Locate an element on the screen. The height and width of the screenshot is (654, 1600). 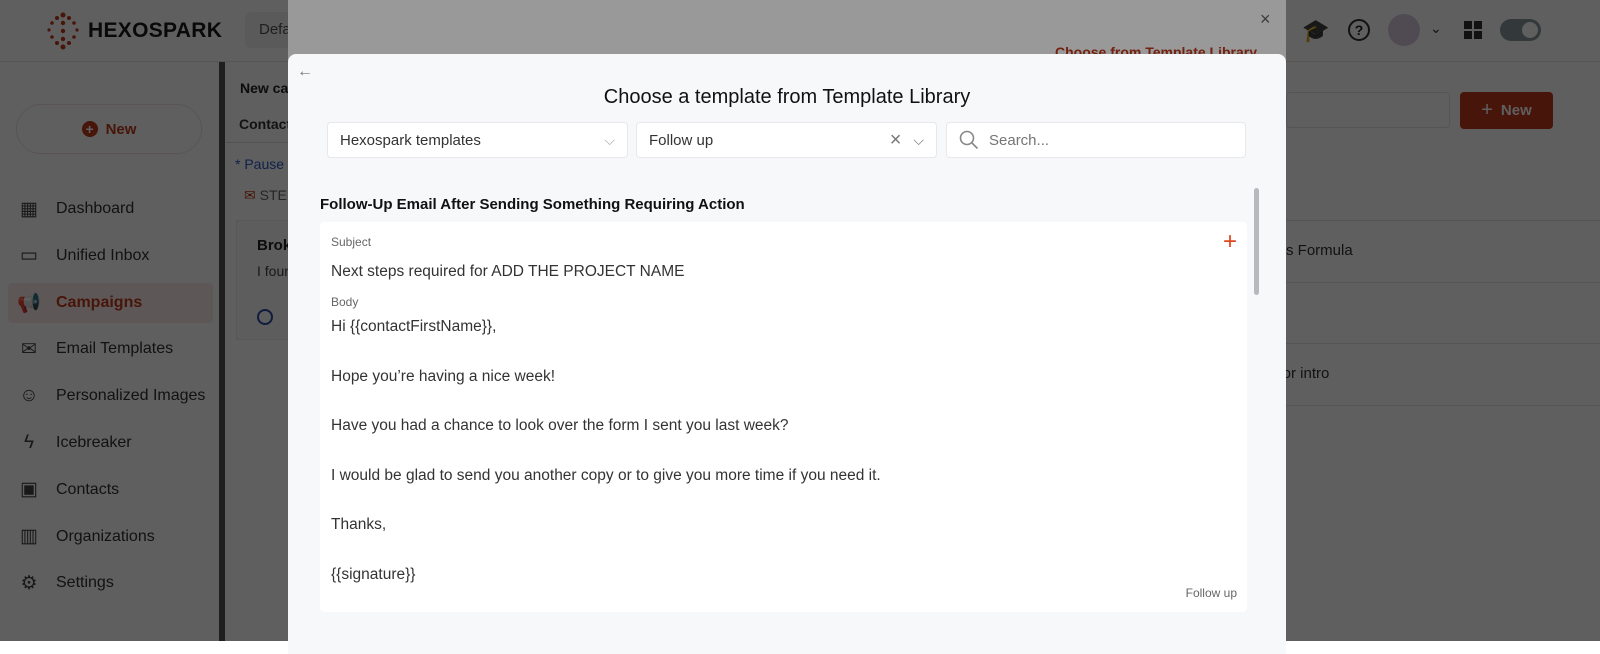
category-select: Follow up × ⌵ is located at coordinates (786, 140).